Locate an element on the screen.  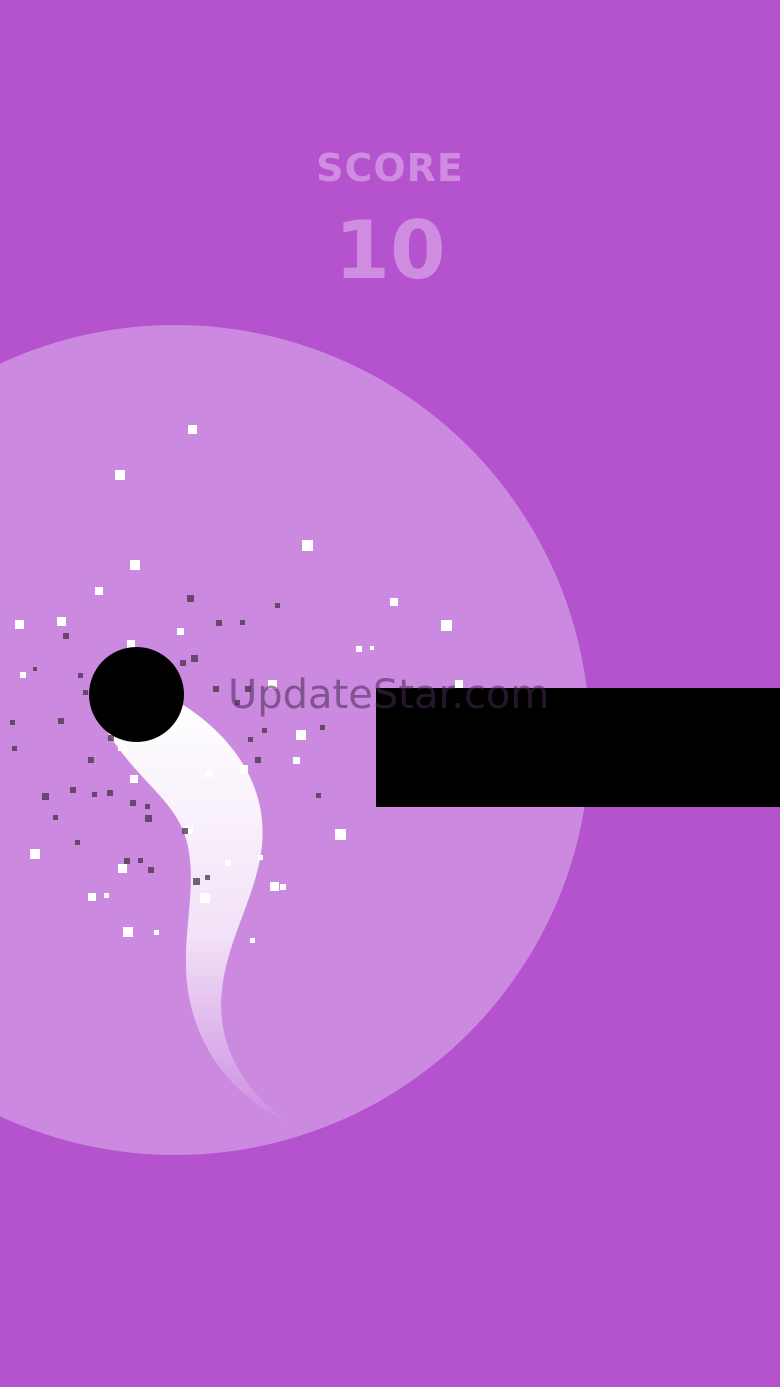
watermark: UpdateStar.com is located at coordinates (389, 695).